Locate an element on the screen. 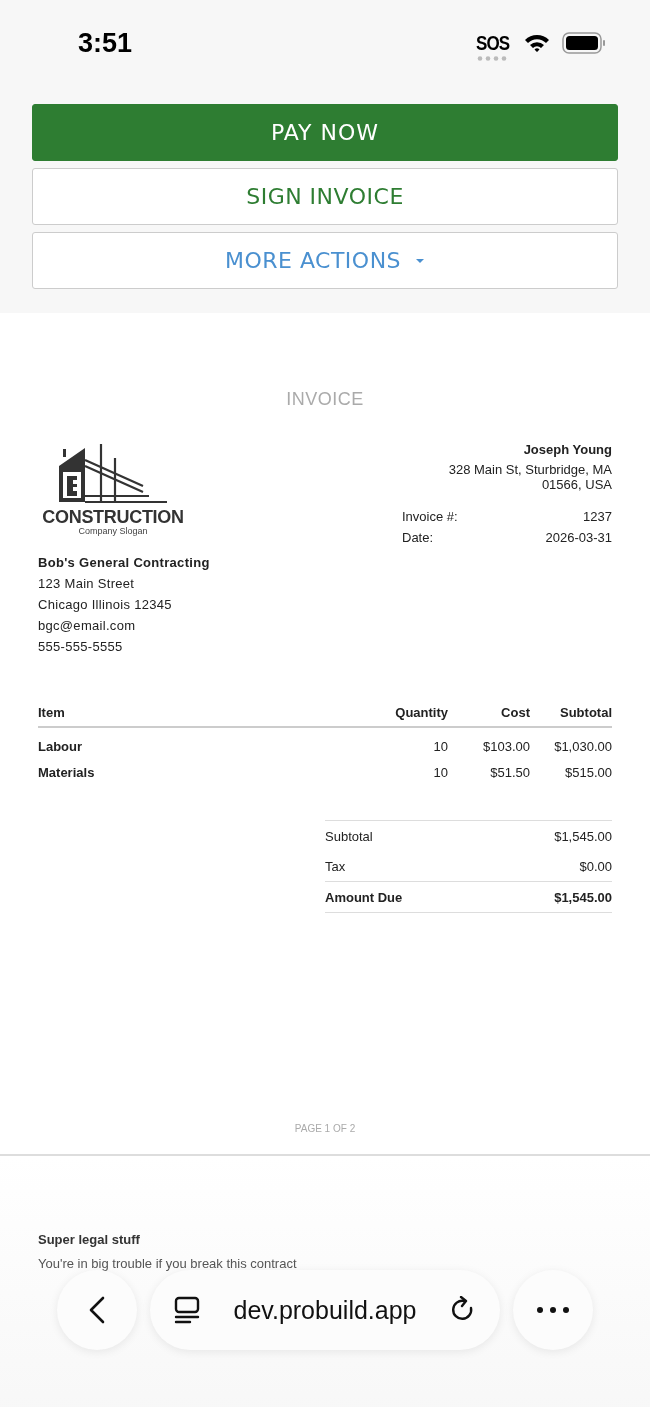  table-cell-text: $51.50 is located at coordinates (509, 773).